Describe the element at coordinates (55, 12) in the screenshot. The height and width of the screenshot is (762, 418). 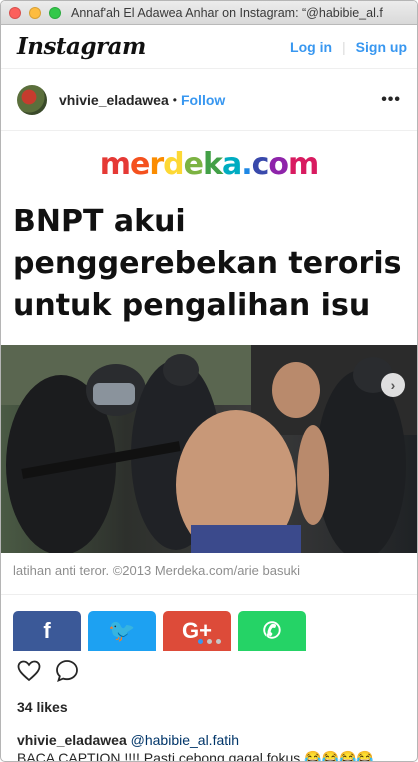
I see `maximize-window-button` at that location.